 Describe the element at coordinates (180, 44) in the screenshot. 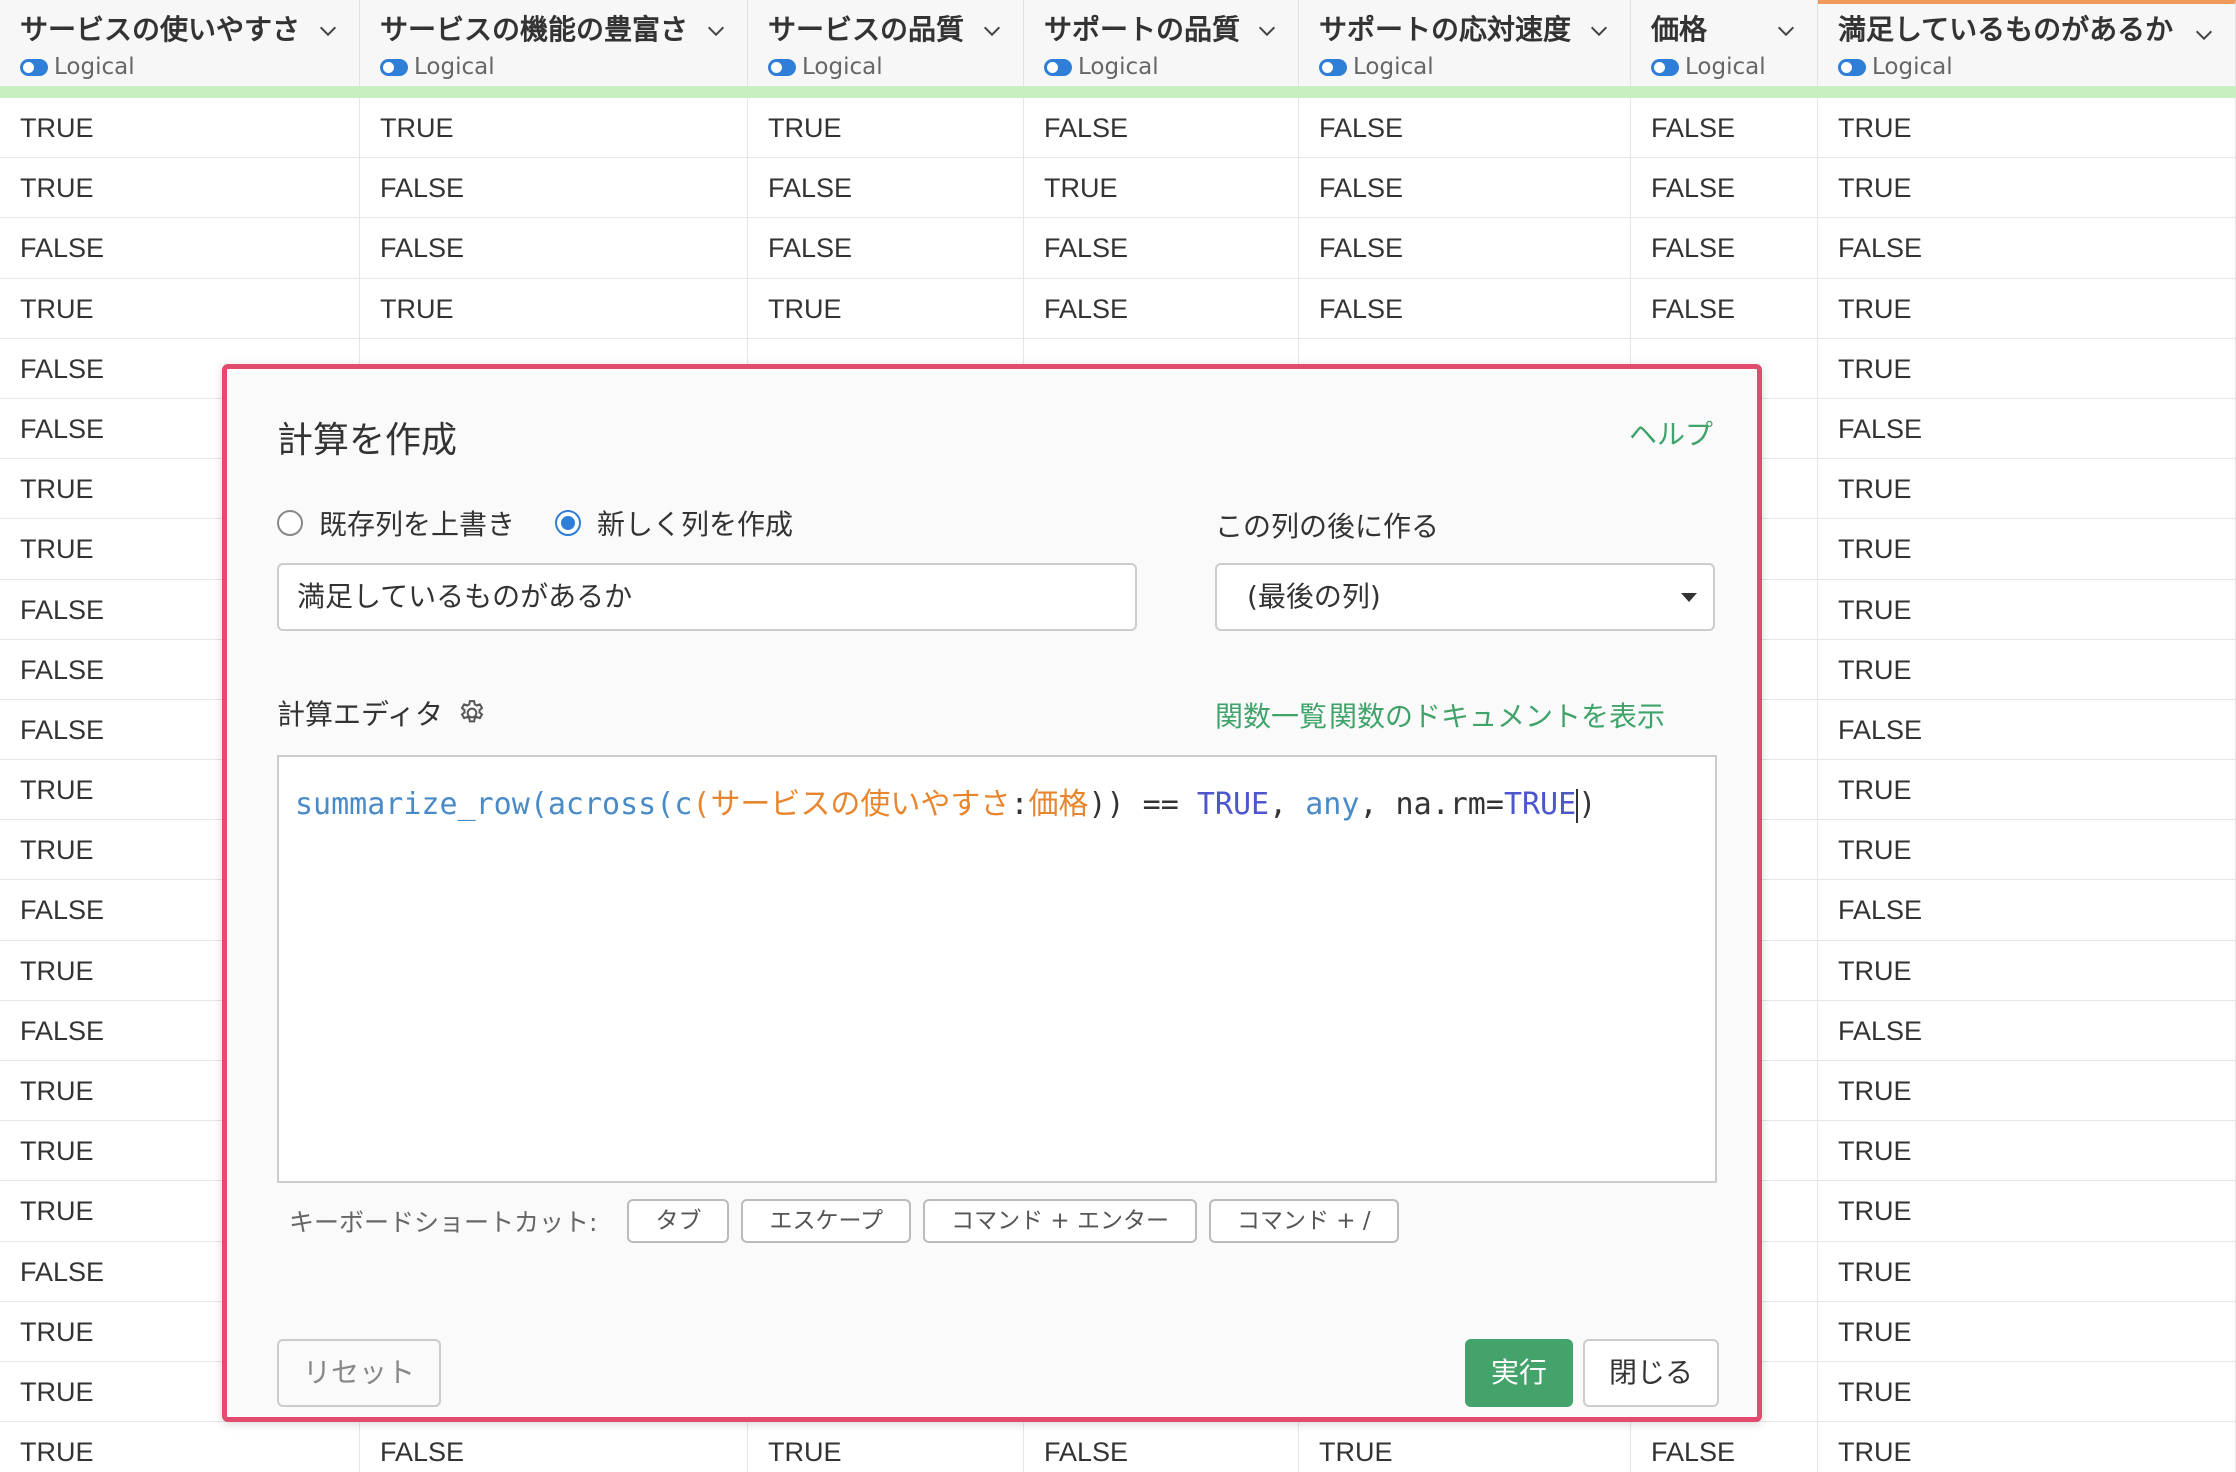

I see `column-header: サービスの使いやすさ Logical` at that location.